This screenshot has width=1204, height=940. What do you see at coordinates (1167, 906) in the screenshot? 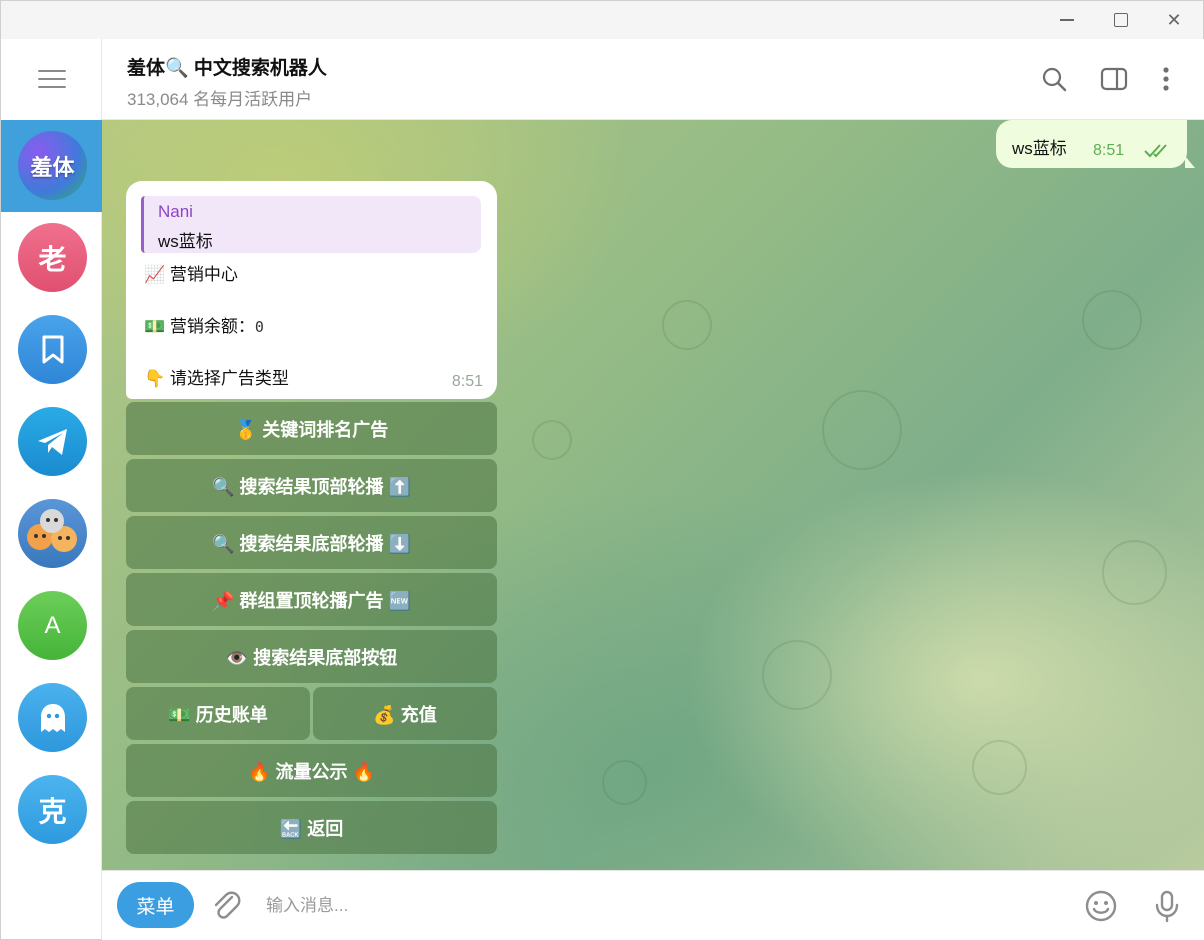
I see `microphone-icon` at bounding box center [1167, 906].